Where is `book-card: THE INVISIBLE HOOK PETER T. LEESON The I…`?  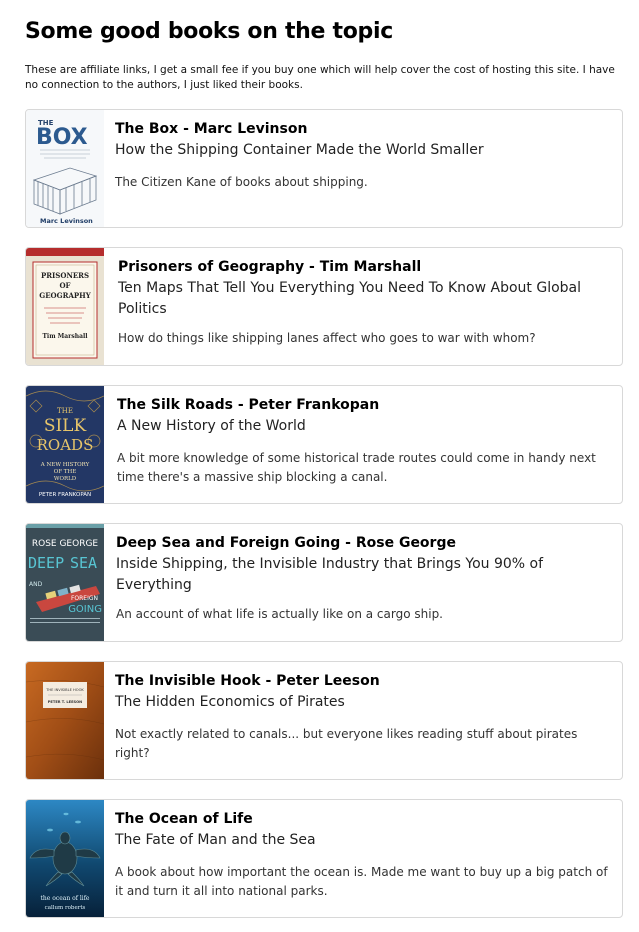
book-card: THE INVISIBLE HOOK PETER T. LEESON The I… is located at coordinates (324, 720).